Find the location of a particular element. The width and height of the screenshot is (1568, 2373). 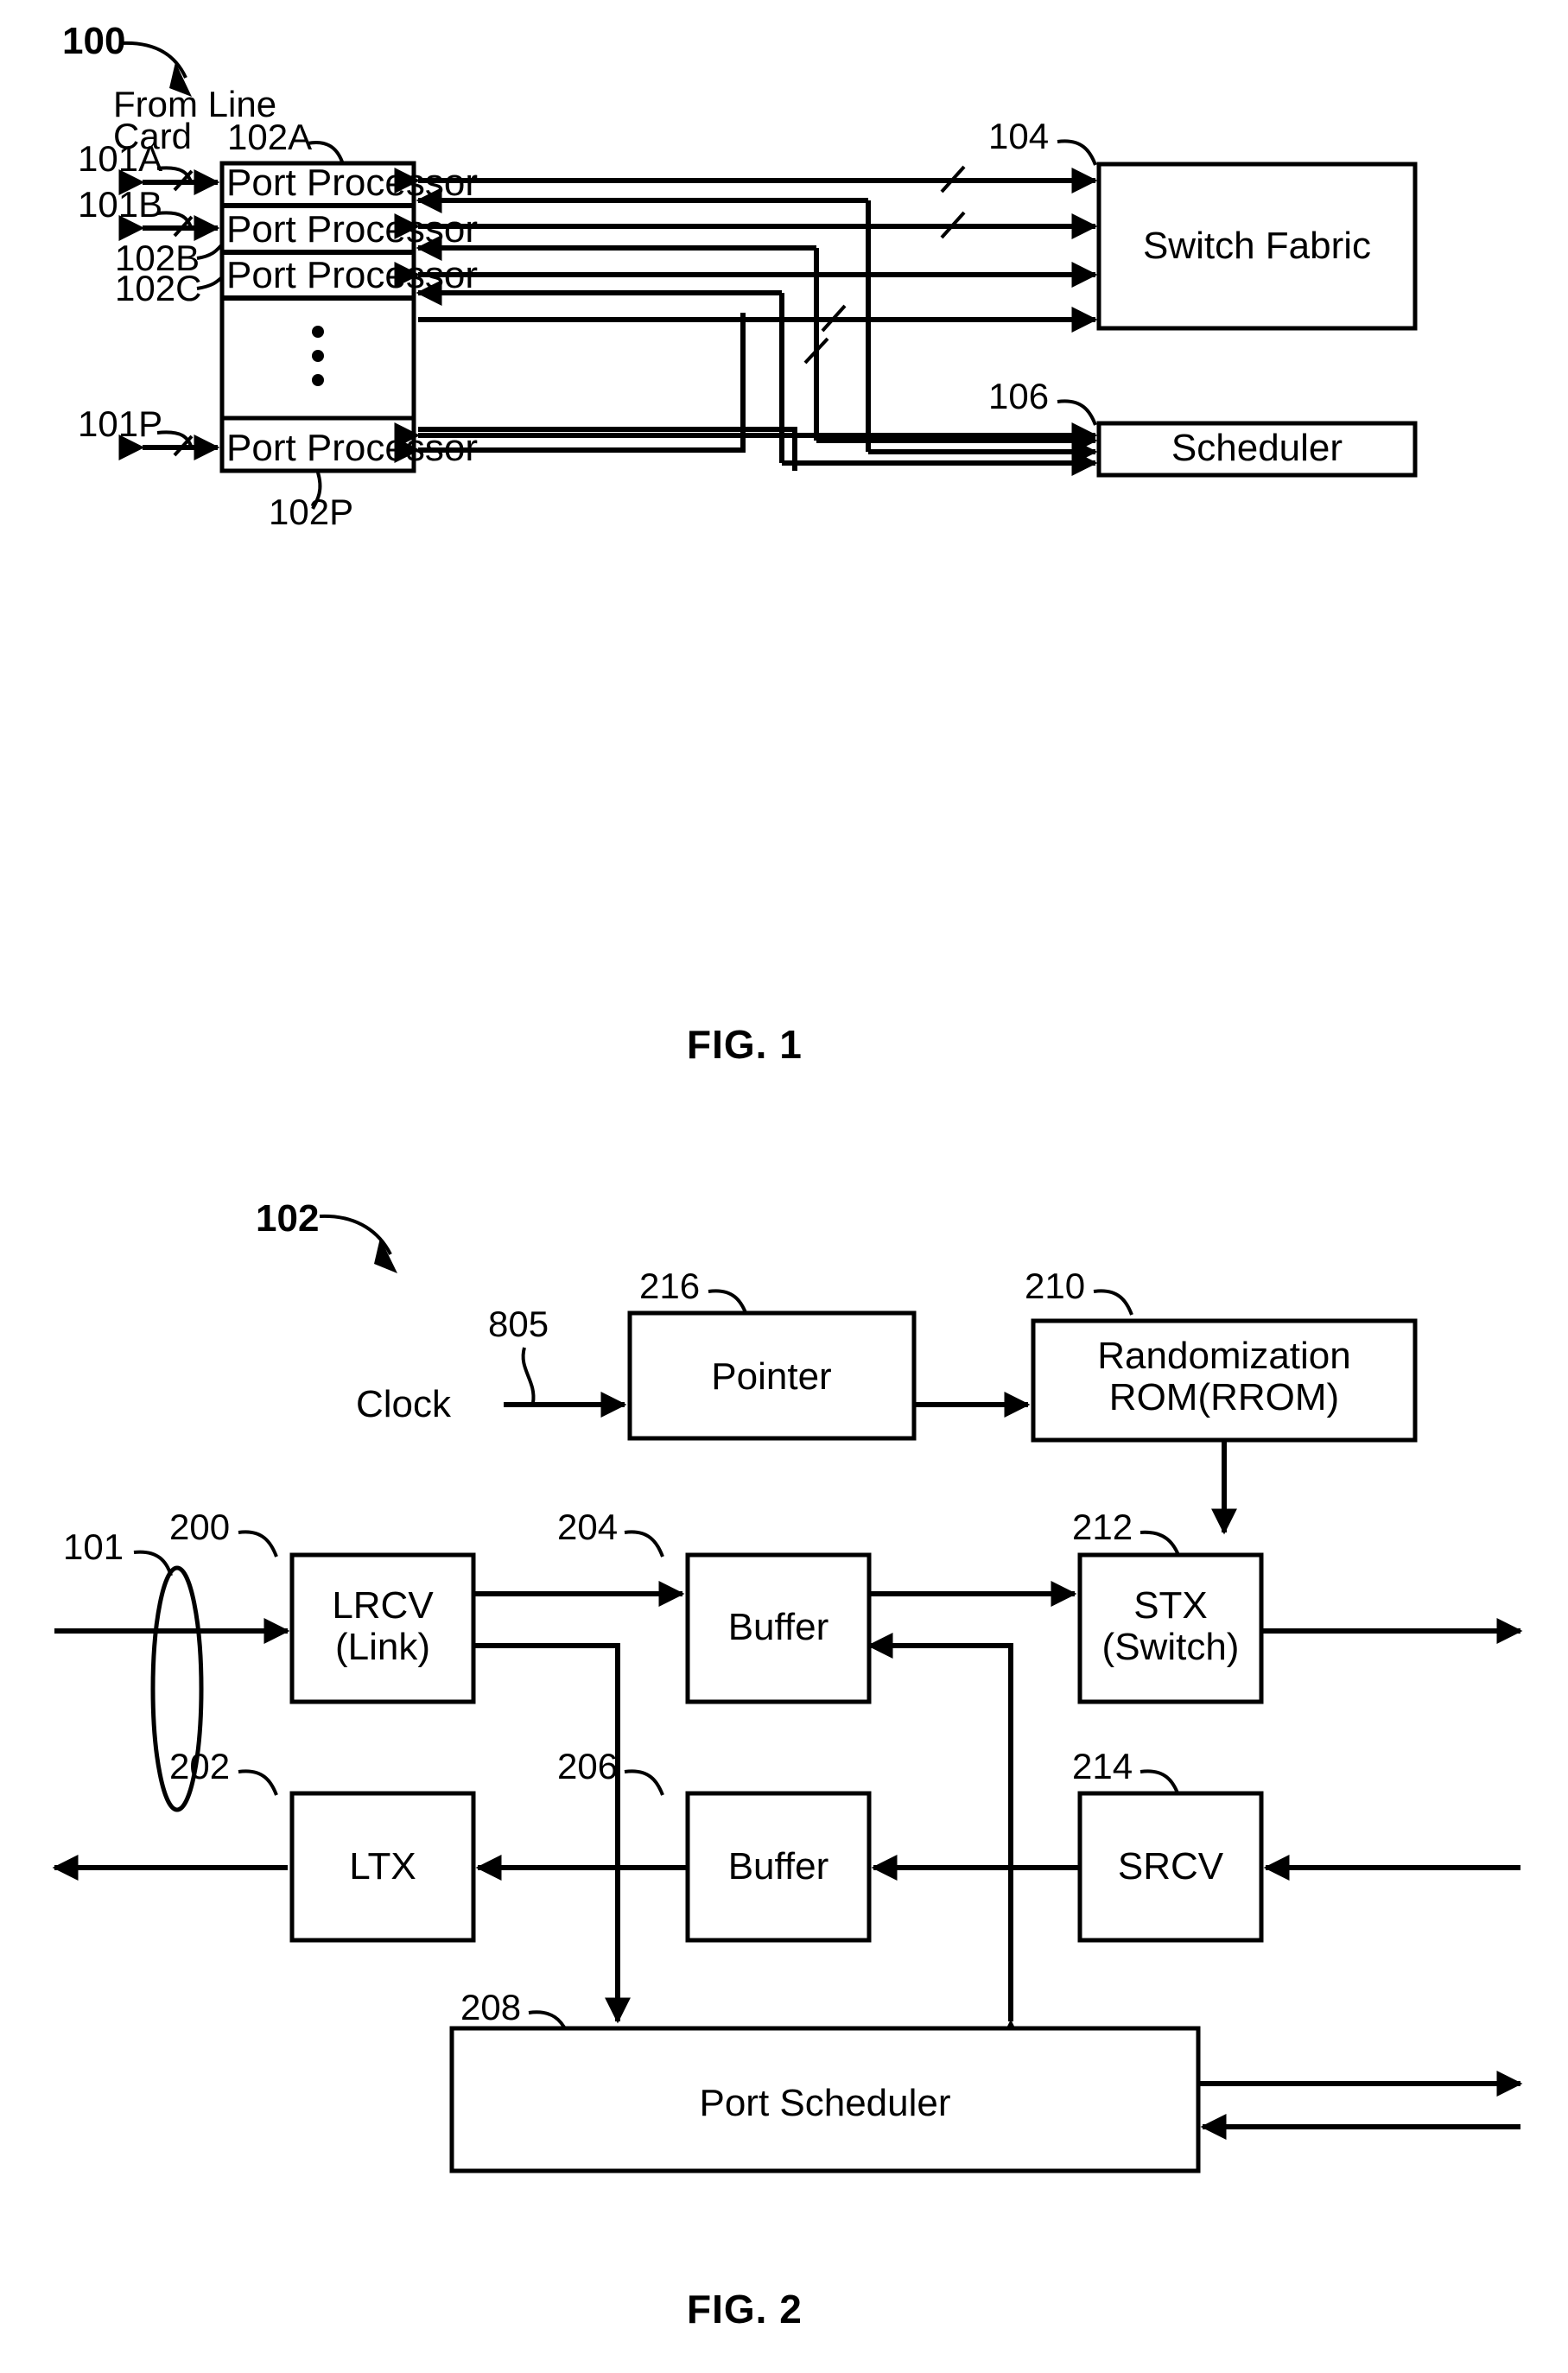

srcv-label: SRCV is located at coordinates (1171, 1866).